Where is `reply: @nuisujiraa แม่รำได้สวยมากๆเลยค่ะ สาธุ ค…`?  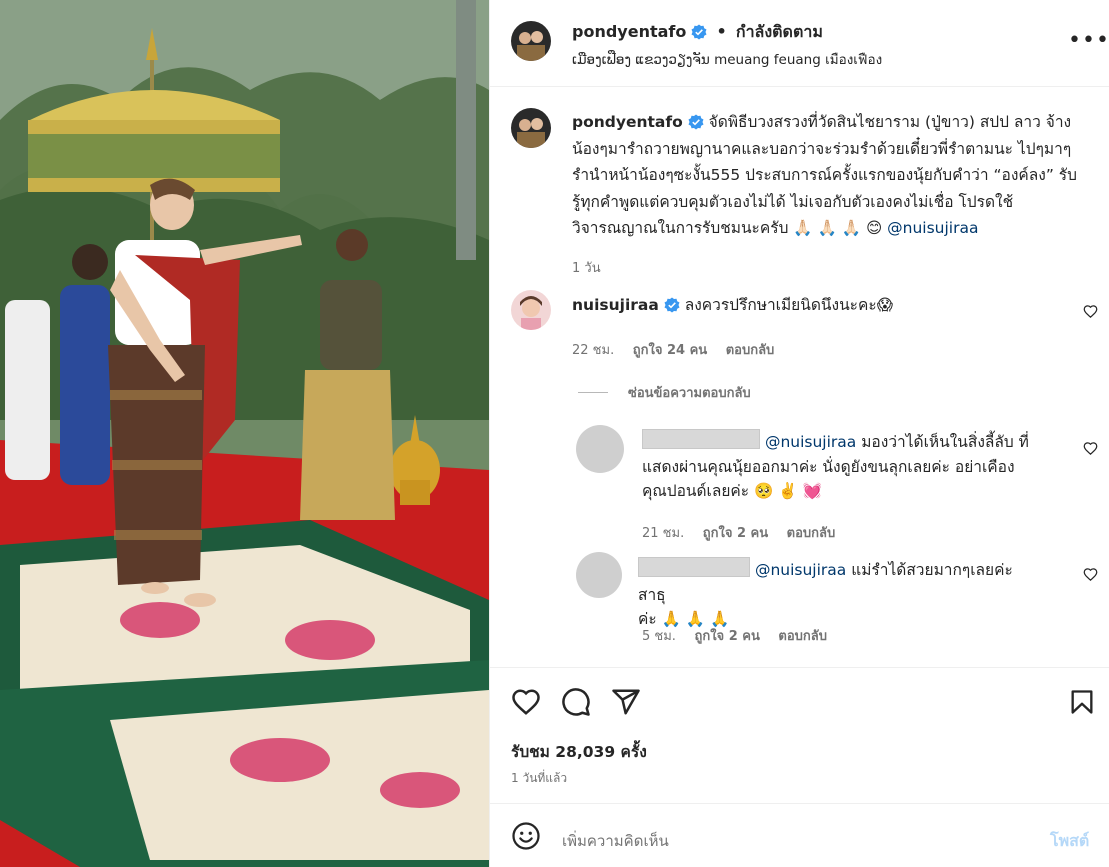
reply: @nuisujiraa แม่รำได้สวยมากๆเลยค่ะ สาธุ ค… is located at coordinates (838, 594).